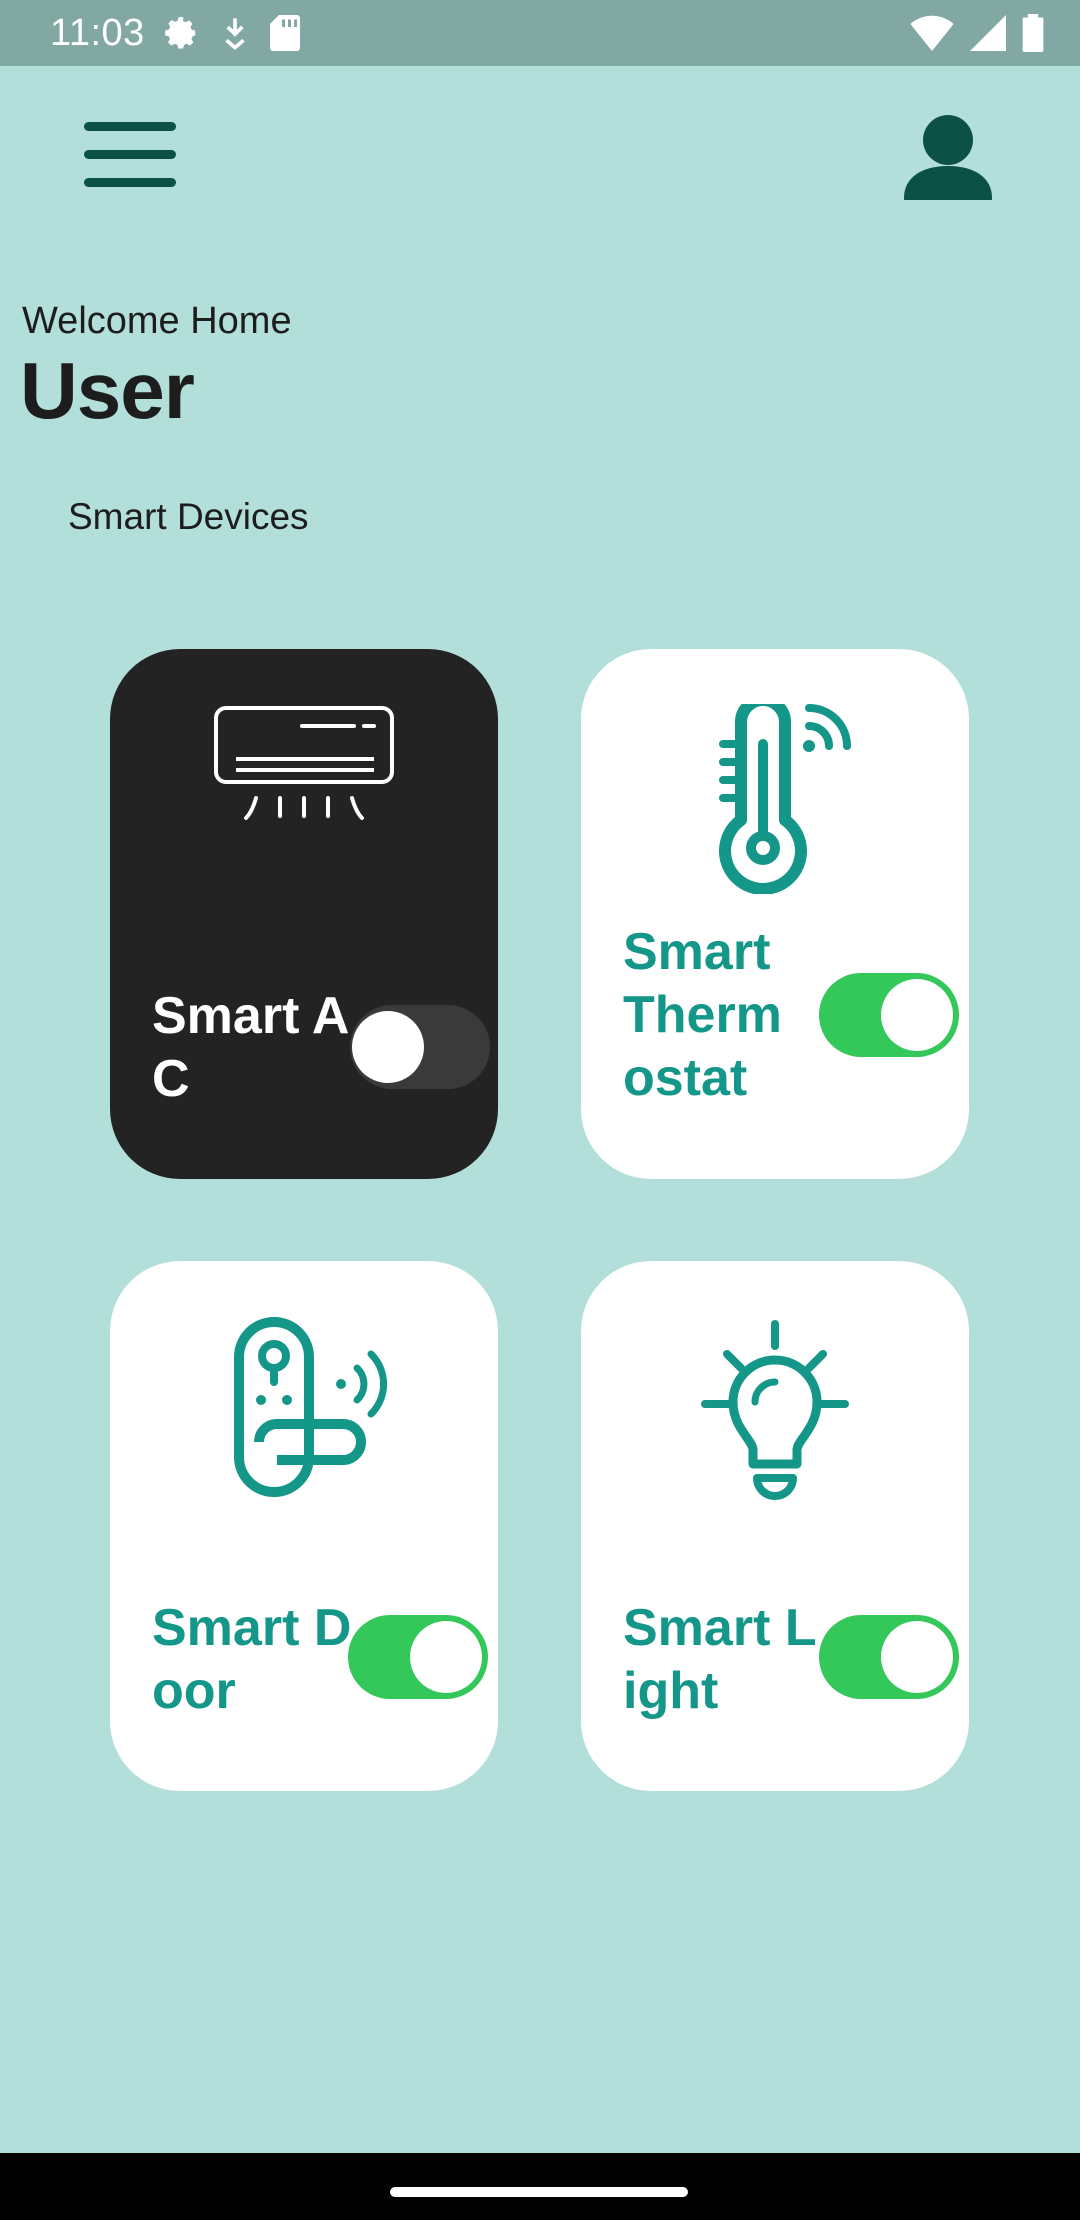 The height and width of the screenshot is (2220, 1080). What do you see at coordinates (304, 1526) in the screenshot?
I see `device-card-smart-door: Smart Door` at bounding box center [304, 1526].